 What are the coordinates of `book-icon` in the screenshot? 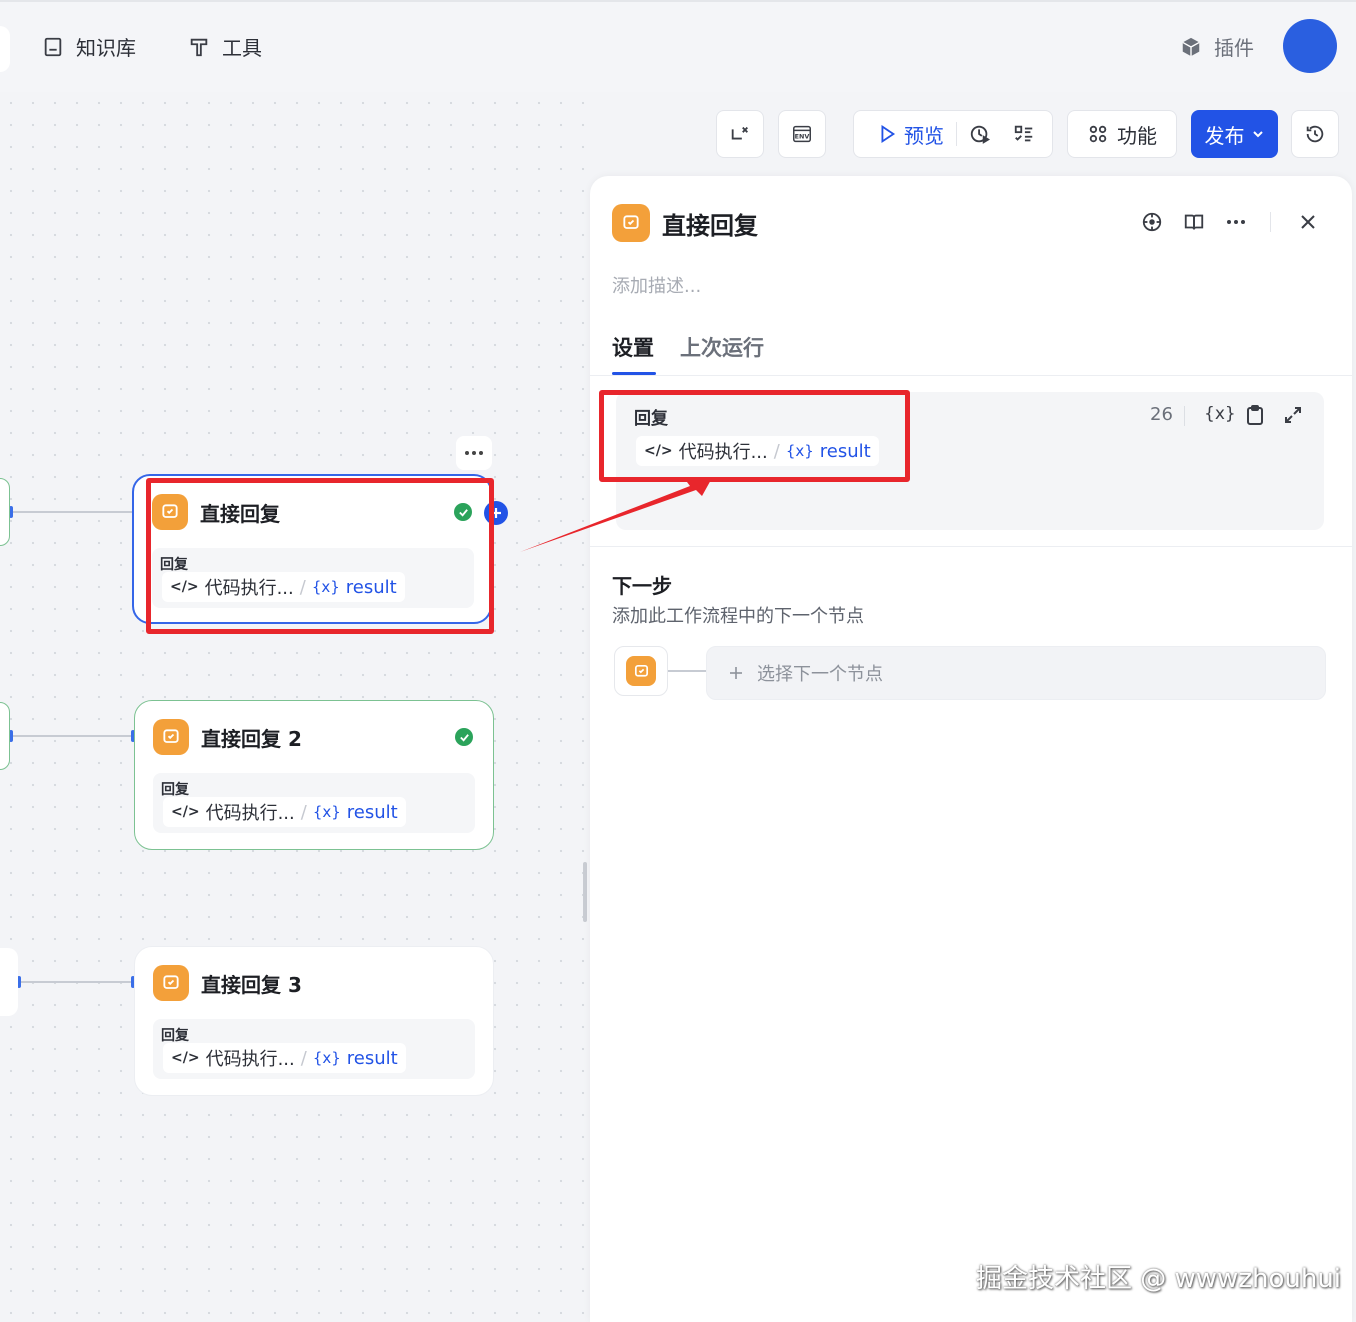 It's located at (53, 46).